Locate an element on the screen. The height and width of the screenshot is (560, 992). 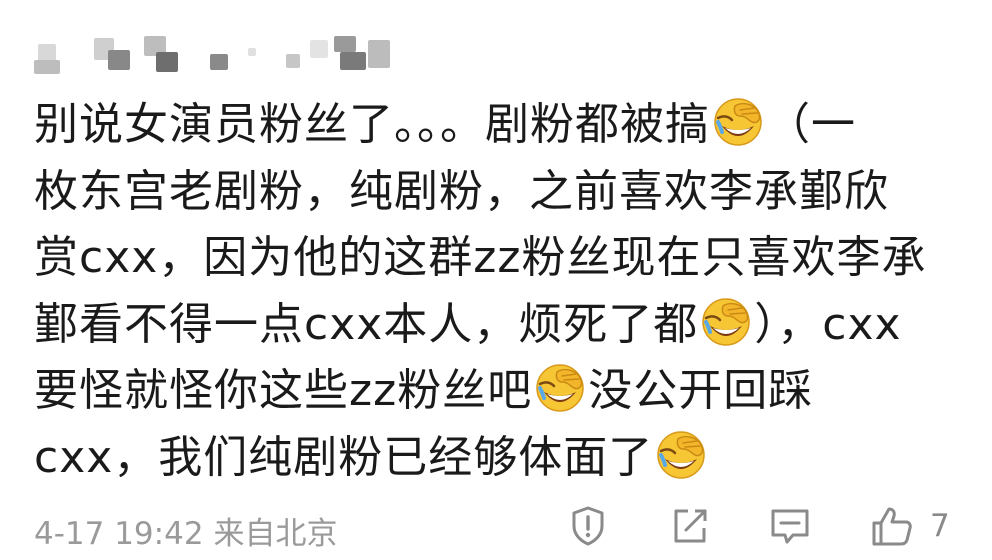
comment-text-segment: ），cxx is located at coordinates (828, 324).